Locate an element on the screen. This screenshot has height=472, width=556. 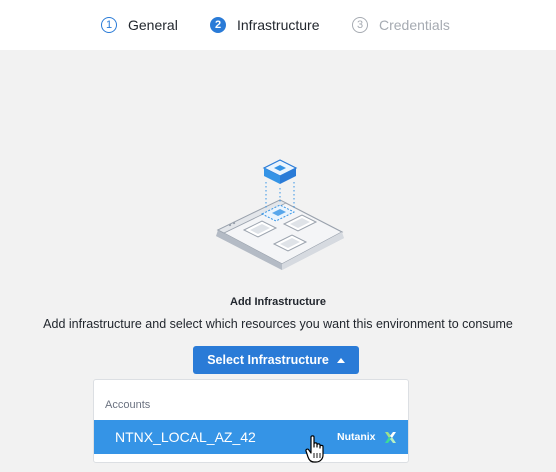
infrastructure-dropdown: Accounts NTNX_LOCAL_AZ_42 Nutanix is located at coordinates (251, 421).